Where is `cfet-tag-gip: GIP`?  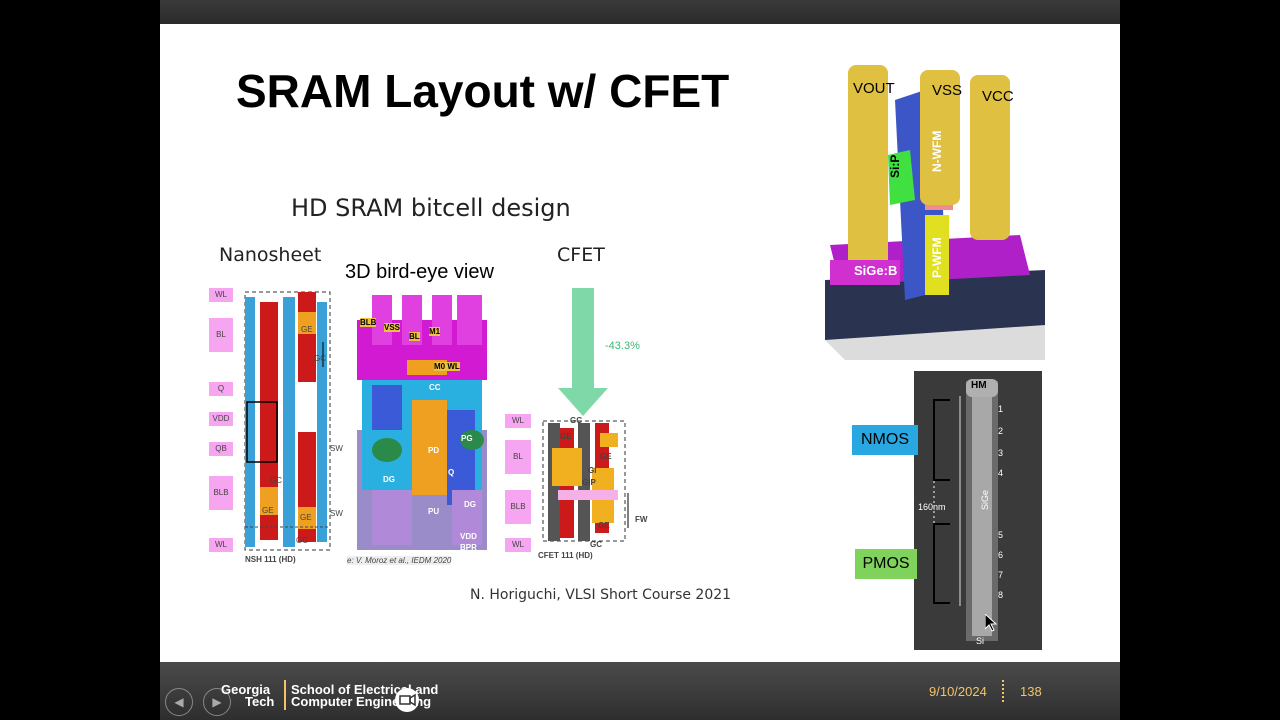 cfet-tag-gip: GIP is located at coordinates (589, 482).